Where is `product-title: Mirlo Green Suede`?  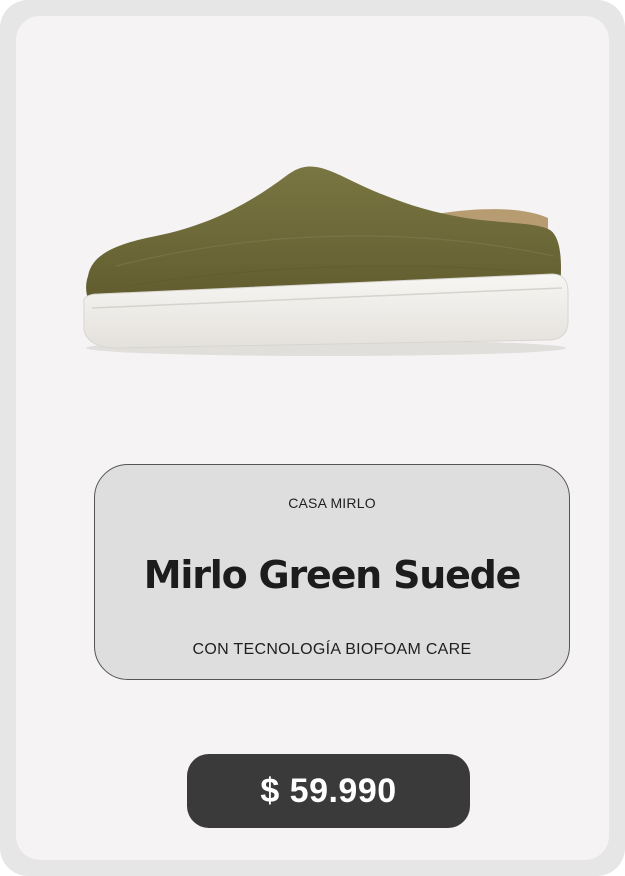
product-title: Mirlo Green Suede is located at coordinates (332, 575).